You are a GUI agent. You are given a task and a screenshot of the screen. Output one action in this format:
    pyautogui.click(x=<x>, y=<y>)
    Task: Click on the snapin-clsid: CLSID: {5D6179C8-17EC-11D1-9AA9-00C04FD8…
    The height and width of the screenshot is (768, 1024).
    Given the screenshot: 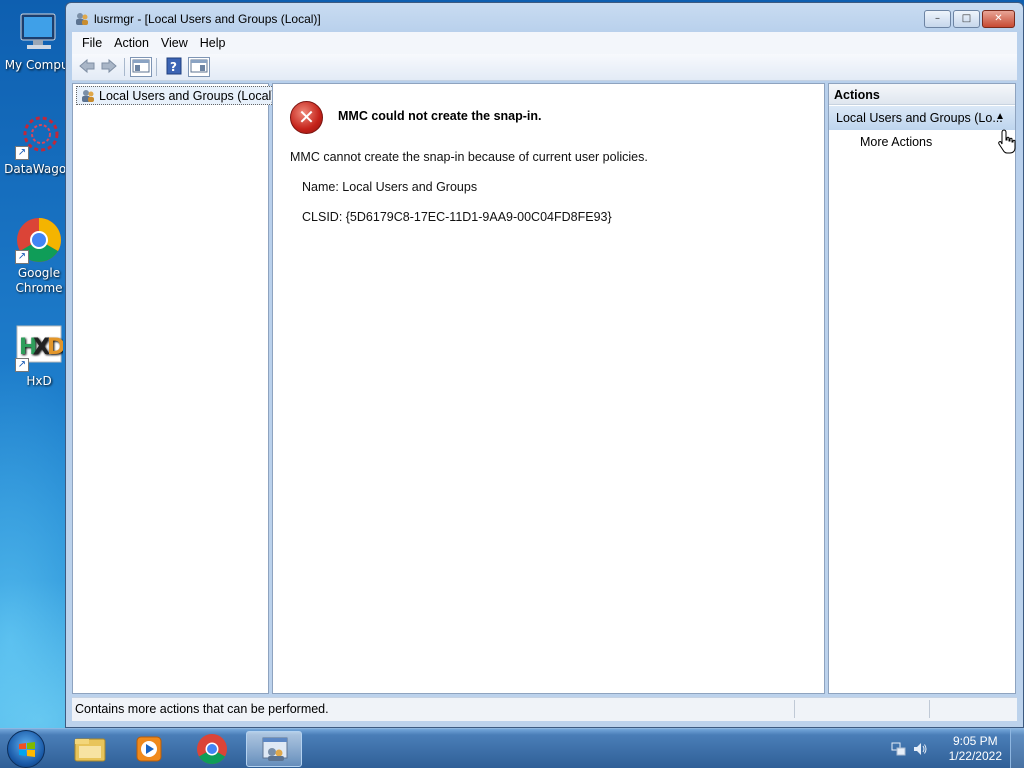 What is the action you would take?
    pyautogui.click(x=457, y=217)
    